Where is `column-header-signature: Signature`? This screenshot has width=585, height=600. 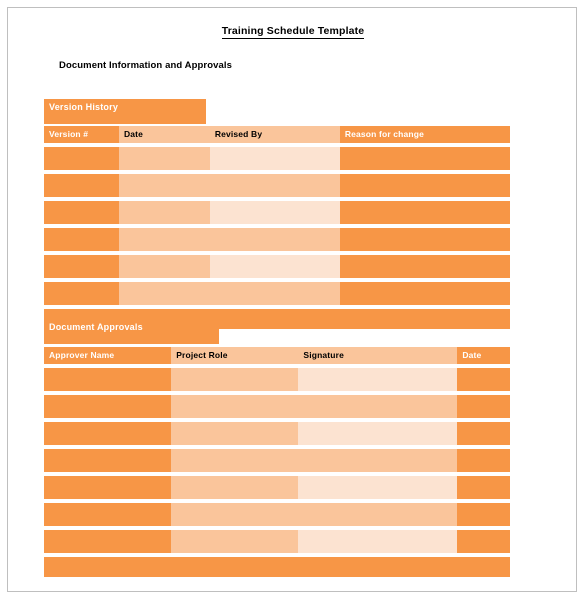 column-header-signature: Signature is located at coordinates (378, 357).